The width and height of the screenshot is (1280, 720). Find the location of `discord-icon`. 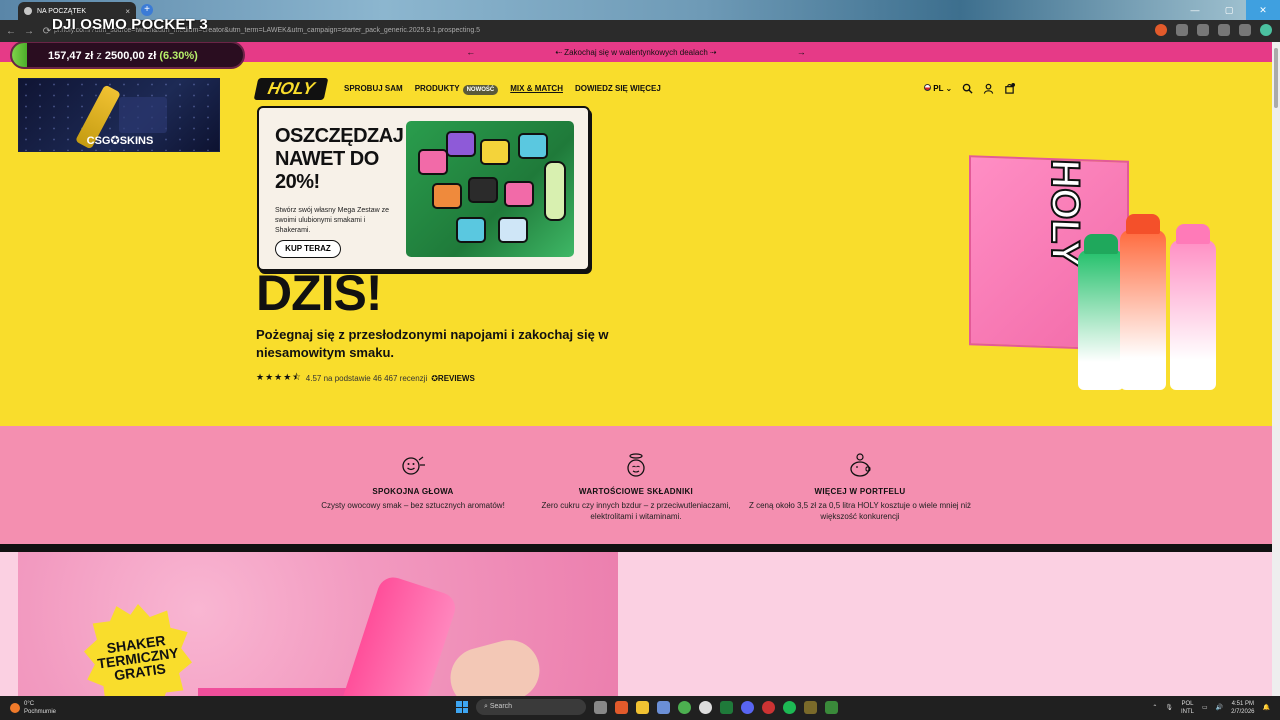

discord-icon is located at coordinates (747, 707).